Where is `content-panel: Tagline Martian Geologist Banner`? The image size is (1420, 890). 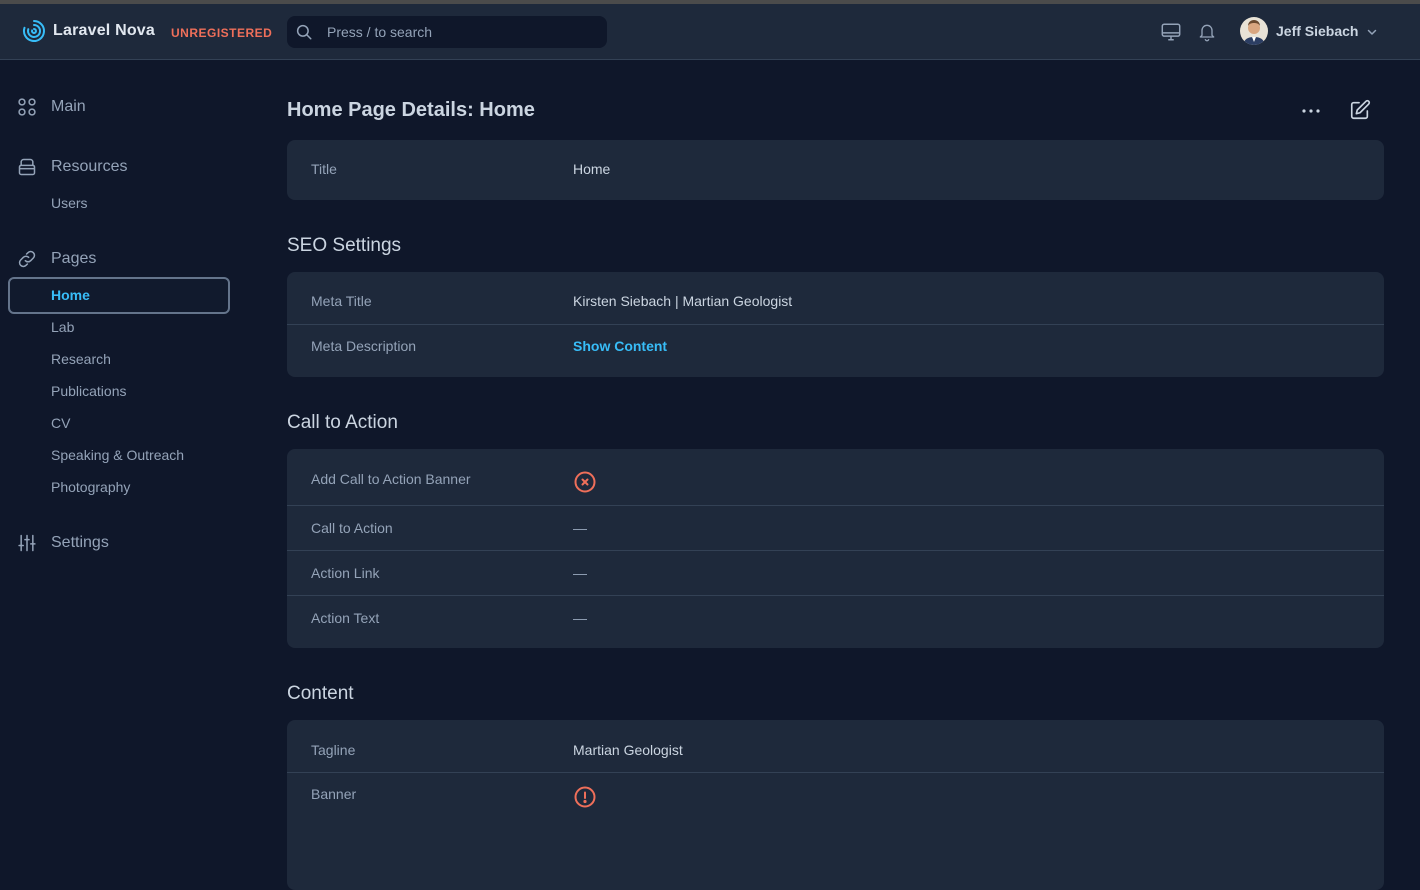 content-panel: Tagline Martian Geologist Banner is located at coordinates (835, 805).